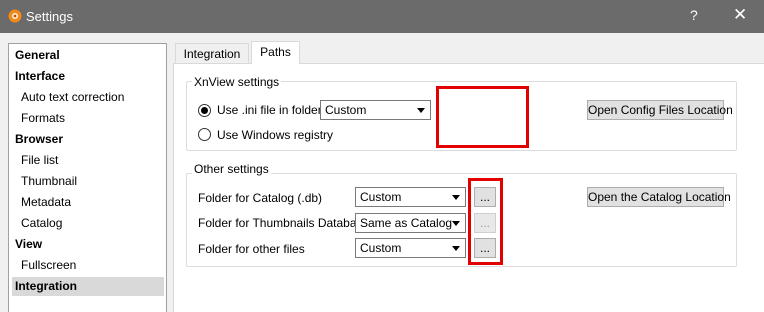  What do you see at coordinates (43, 118) in the screenshot?
I see `tree-item-formats: Formats` at bounding box center [43, 118].